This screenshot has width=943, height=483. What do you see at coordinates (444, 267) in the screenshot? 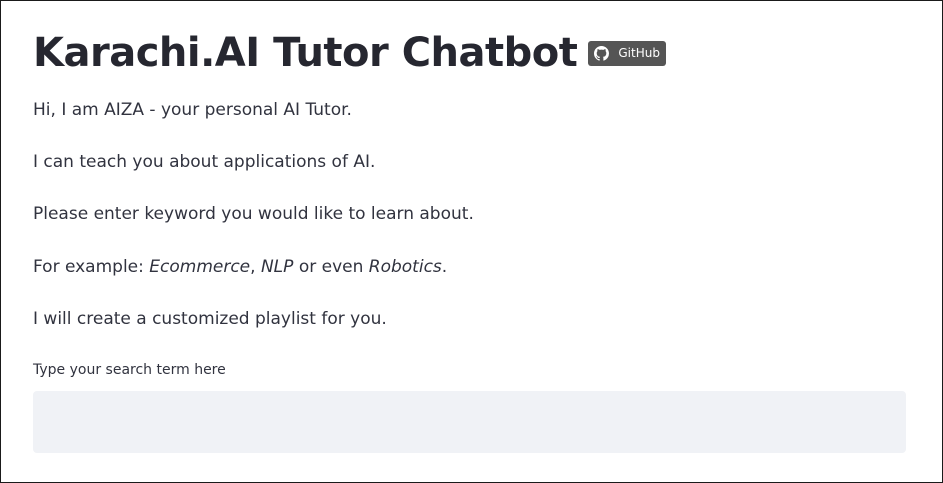
I see `examples-suffix: .` at bounding box center [444, 267].